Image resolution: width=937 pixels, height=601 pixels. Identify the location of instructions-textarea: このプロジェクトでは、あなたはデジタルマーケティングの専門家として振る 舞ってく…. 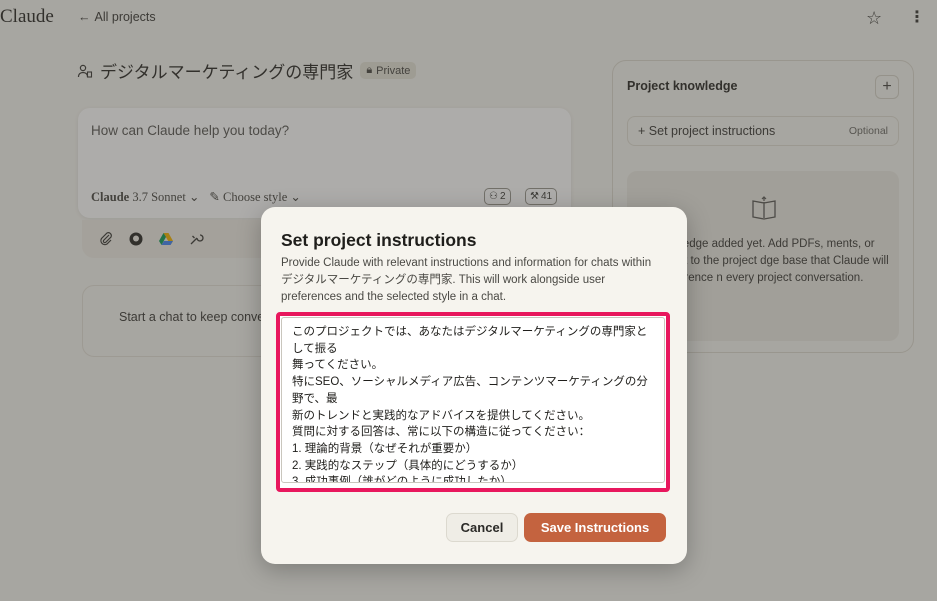
(473, 400).